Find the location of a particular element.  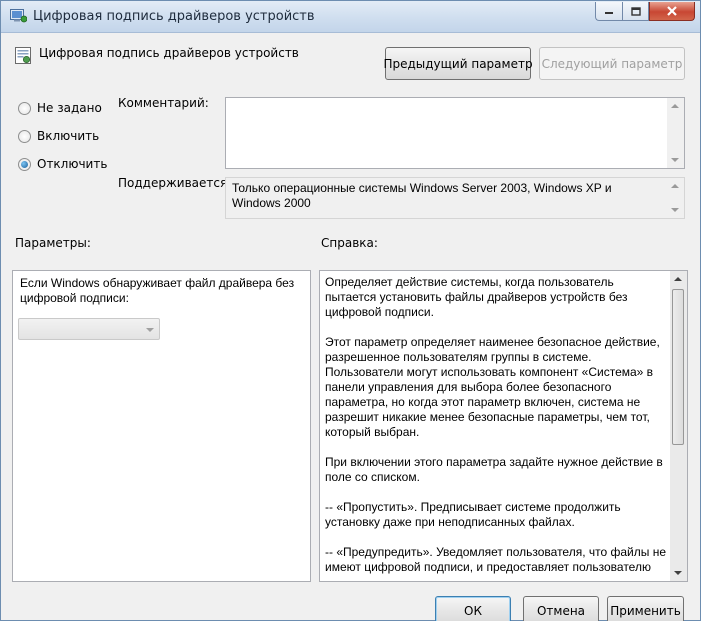

action-dropdown is located at coordinates (89, 329).